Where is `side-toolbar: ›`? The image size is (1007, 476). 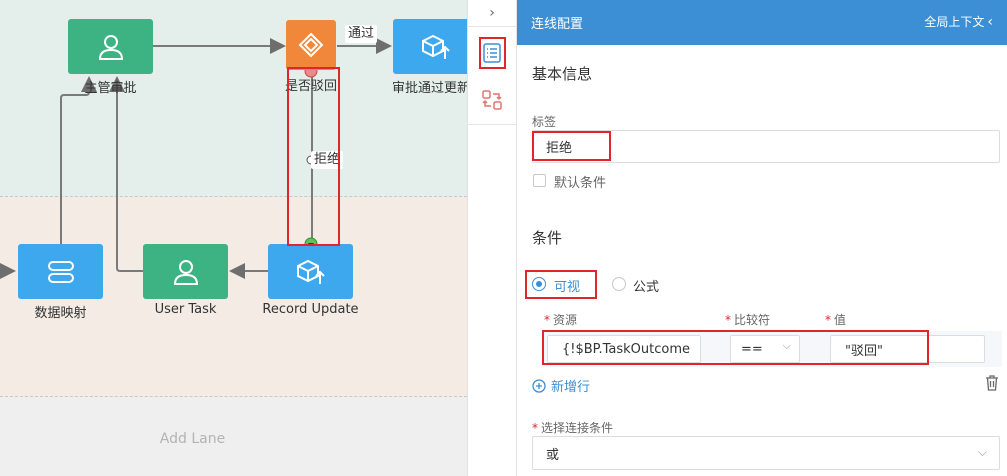 side-toolbar: › is located at coordinates (492, 238).